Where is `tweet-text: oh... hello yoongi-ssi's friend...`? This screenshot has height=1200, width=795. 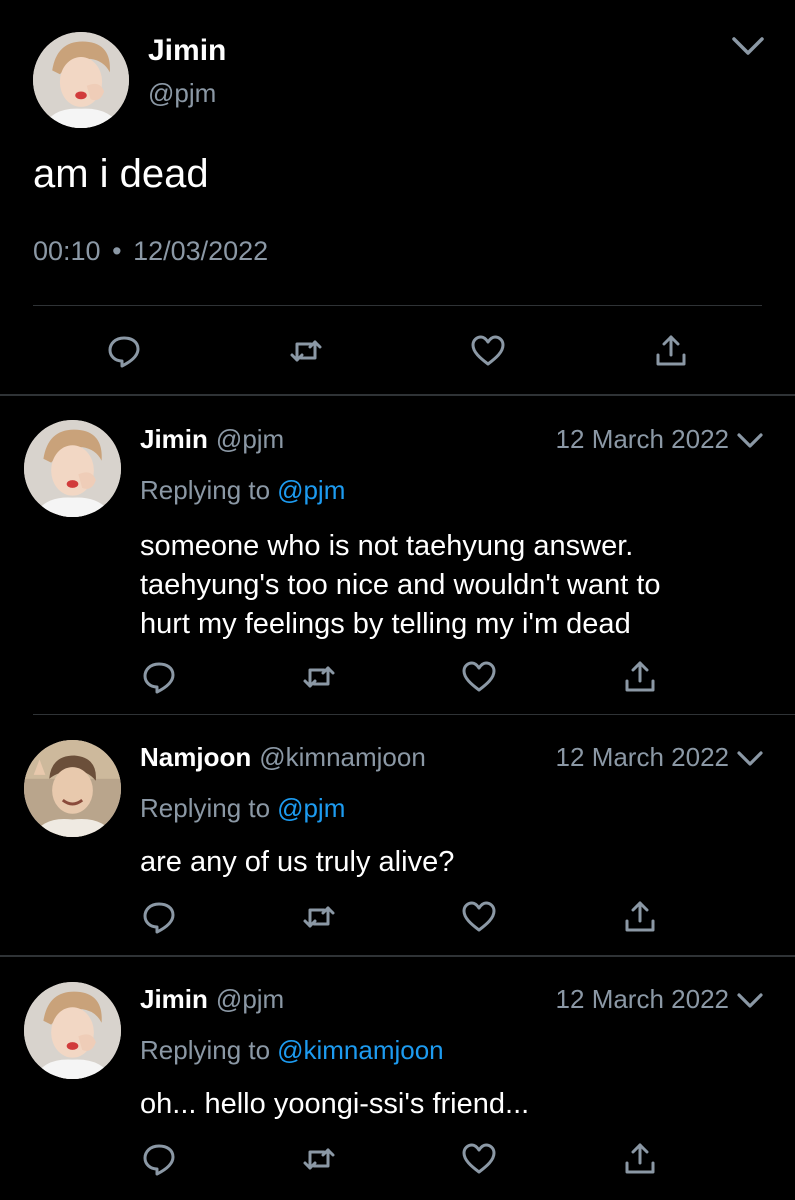
tweet-text: oh... hello yoongi-ssi's friend... is located at coordinates (455, 1104).